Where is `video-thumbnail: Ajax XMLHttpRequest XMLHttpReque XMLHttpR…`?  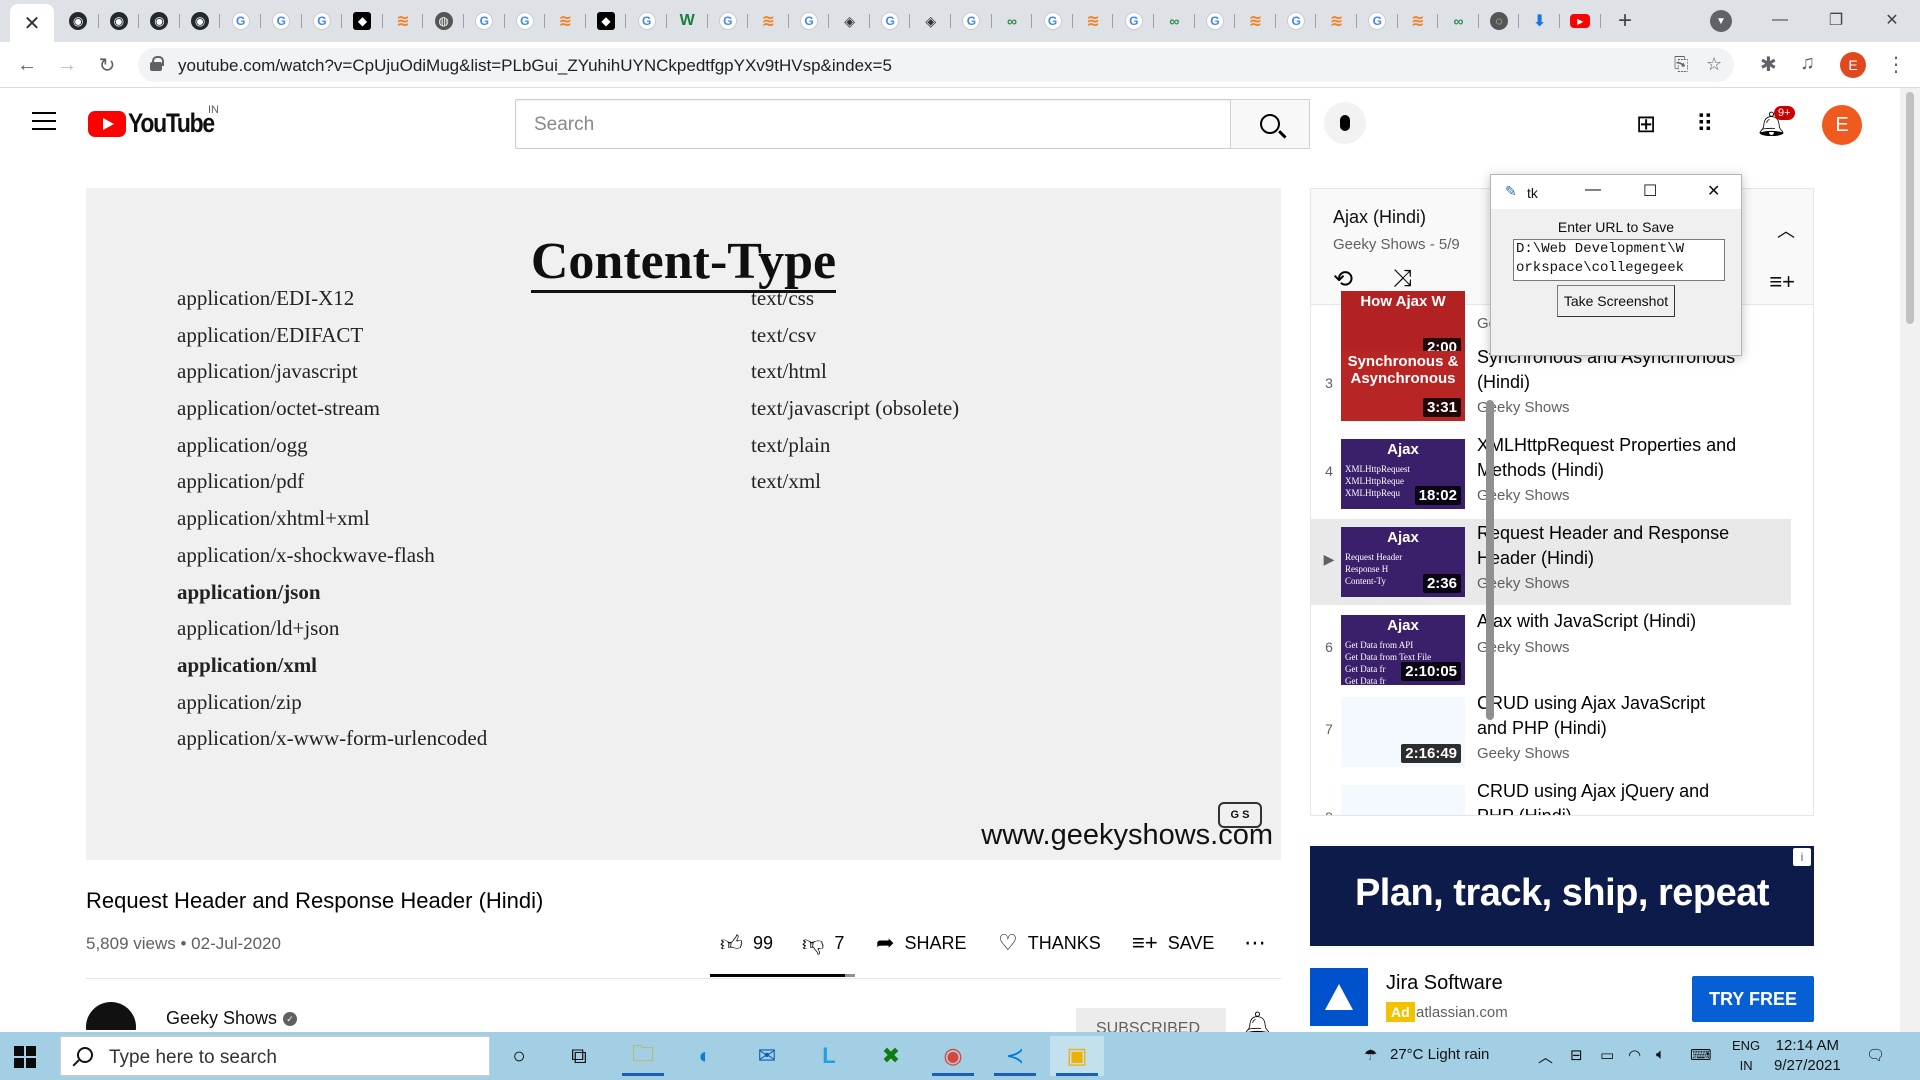
video-thumbnail: Ajax XMLHttpRequest XMLHttpReque XMLHttpR… is located at coordinates (1403, 474).